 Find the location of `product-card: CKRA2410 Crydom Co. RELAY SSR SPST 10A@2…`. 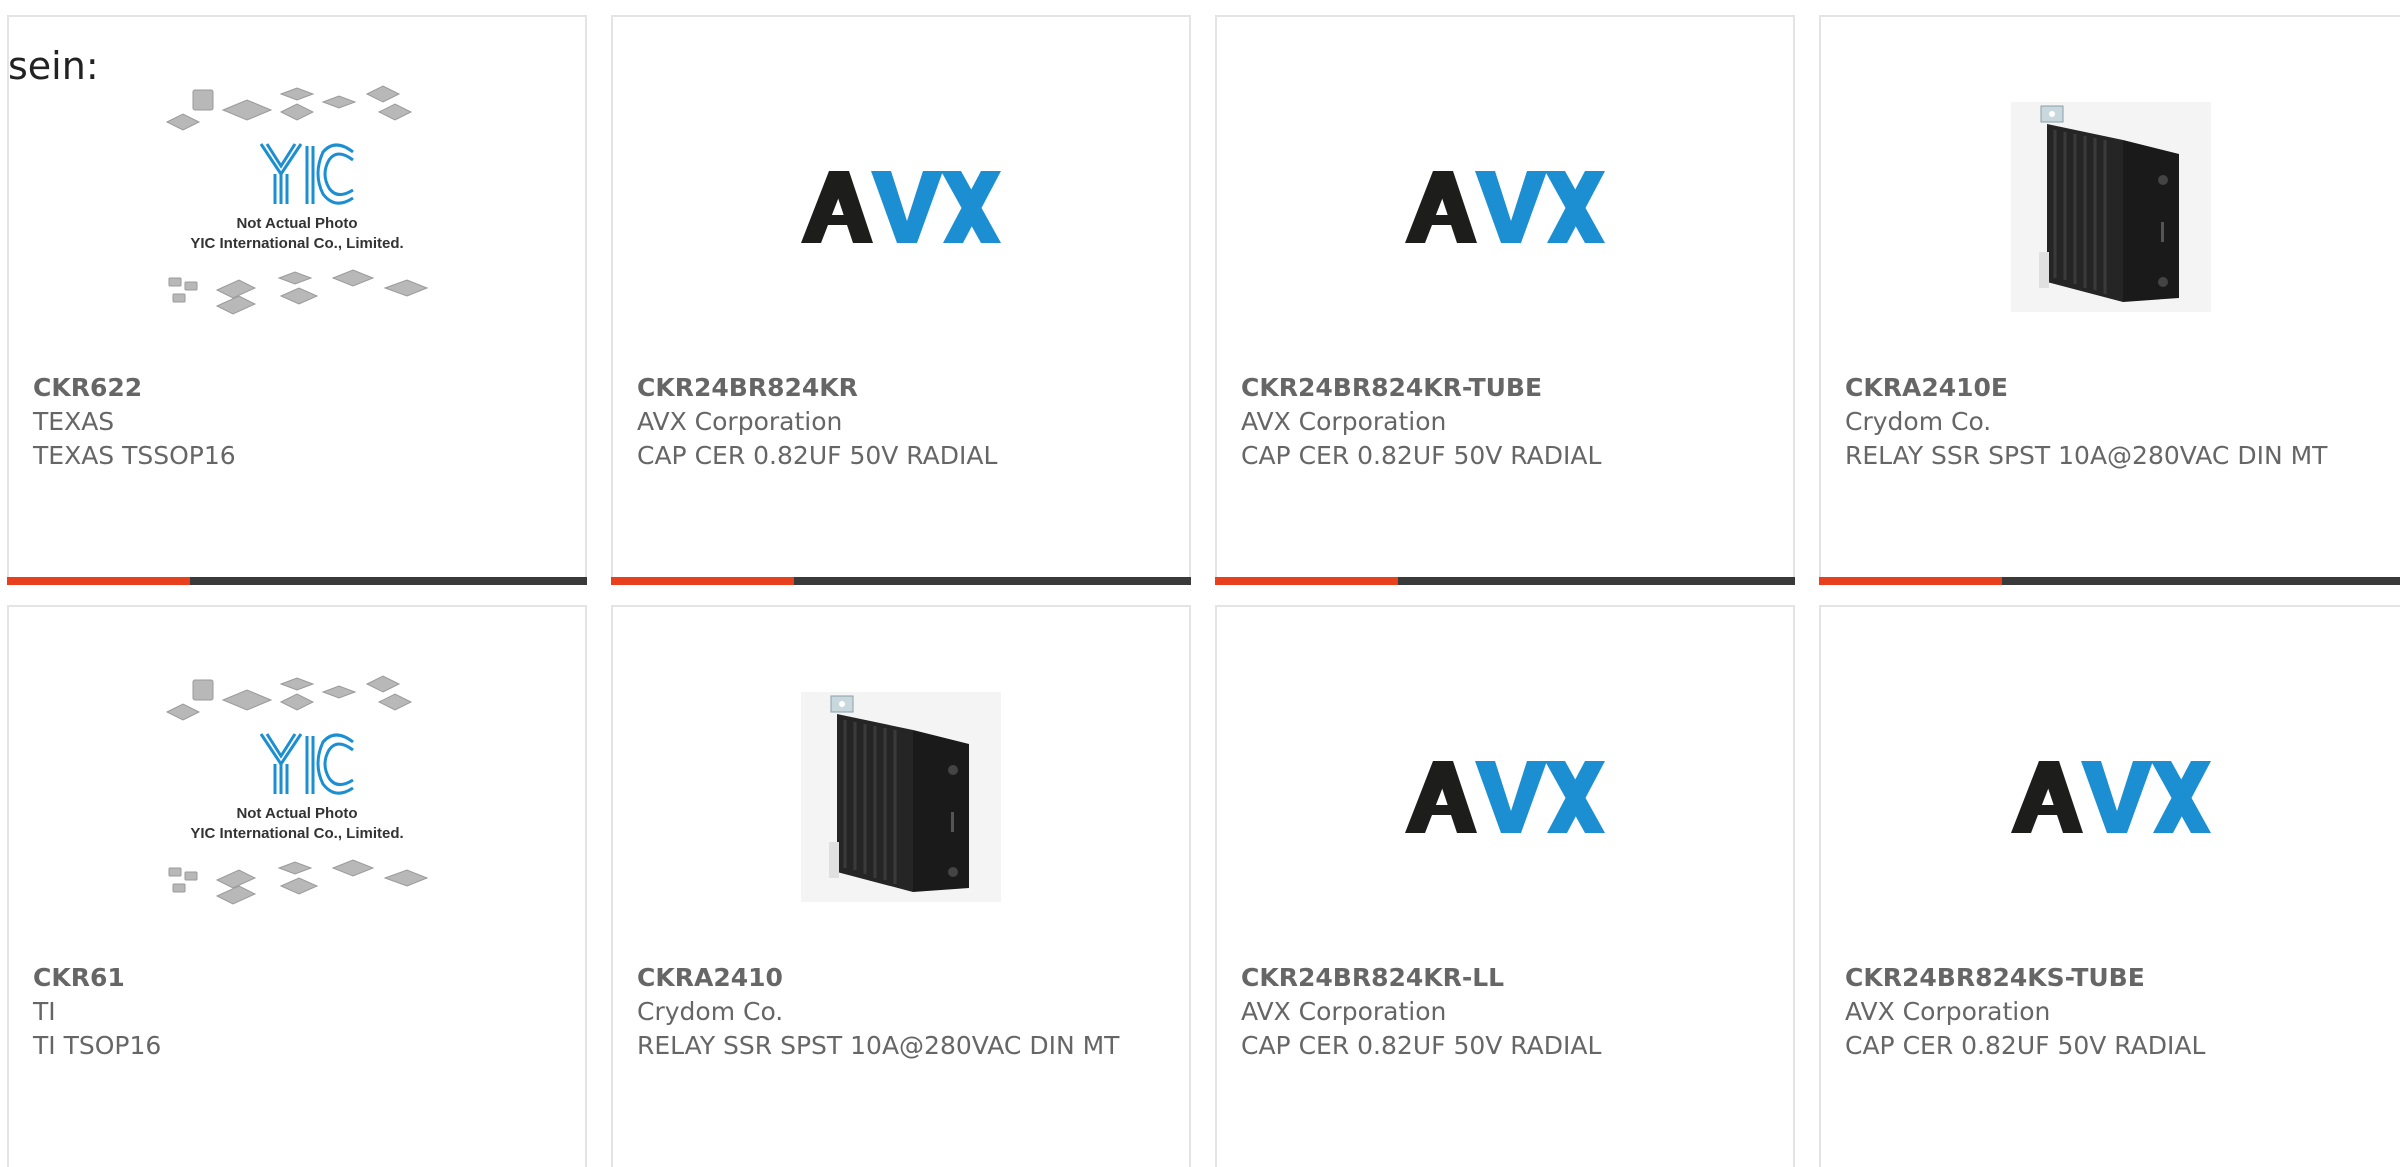

product-card: CKRA2410 Crydom Co. RELAY SSR SPST 10A@2… is located at coordinates (901, 886).